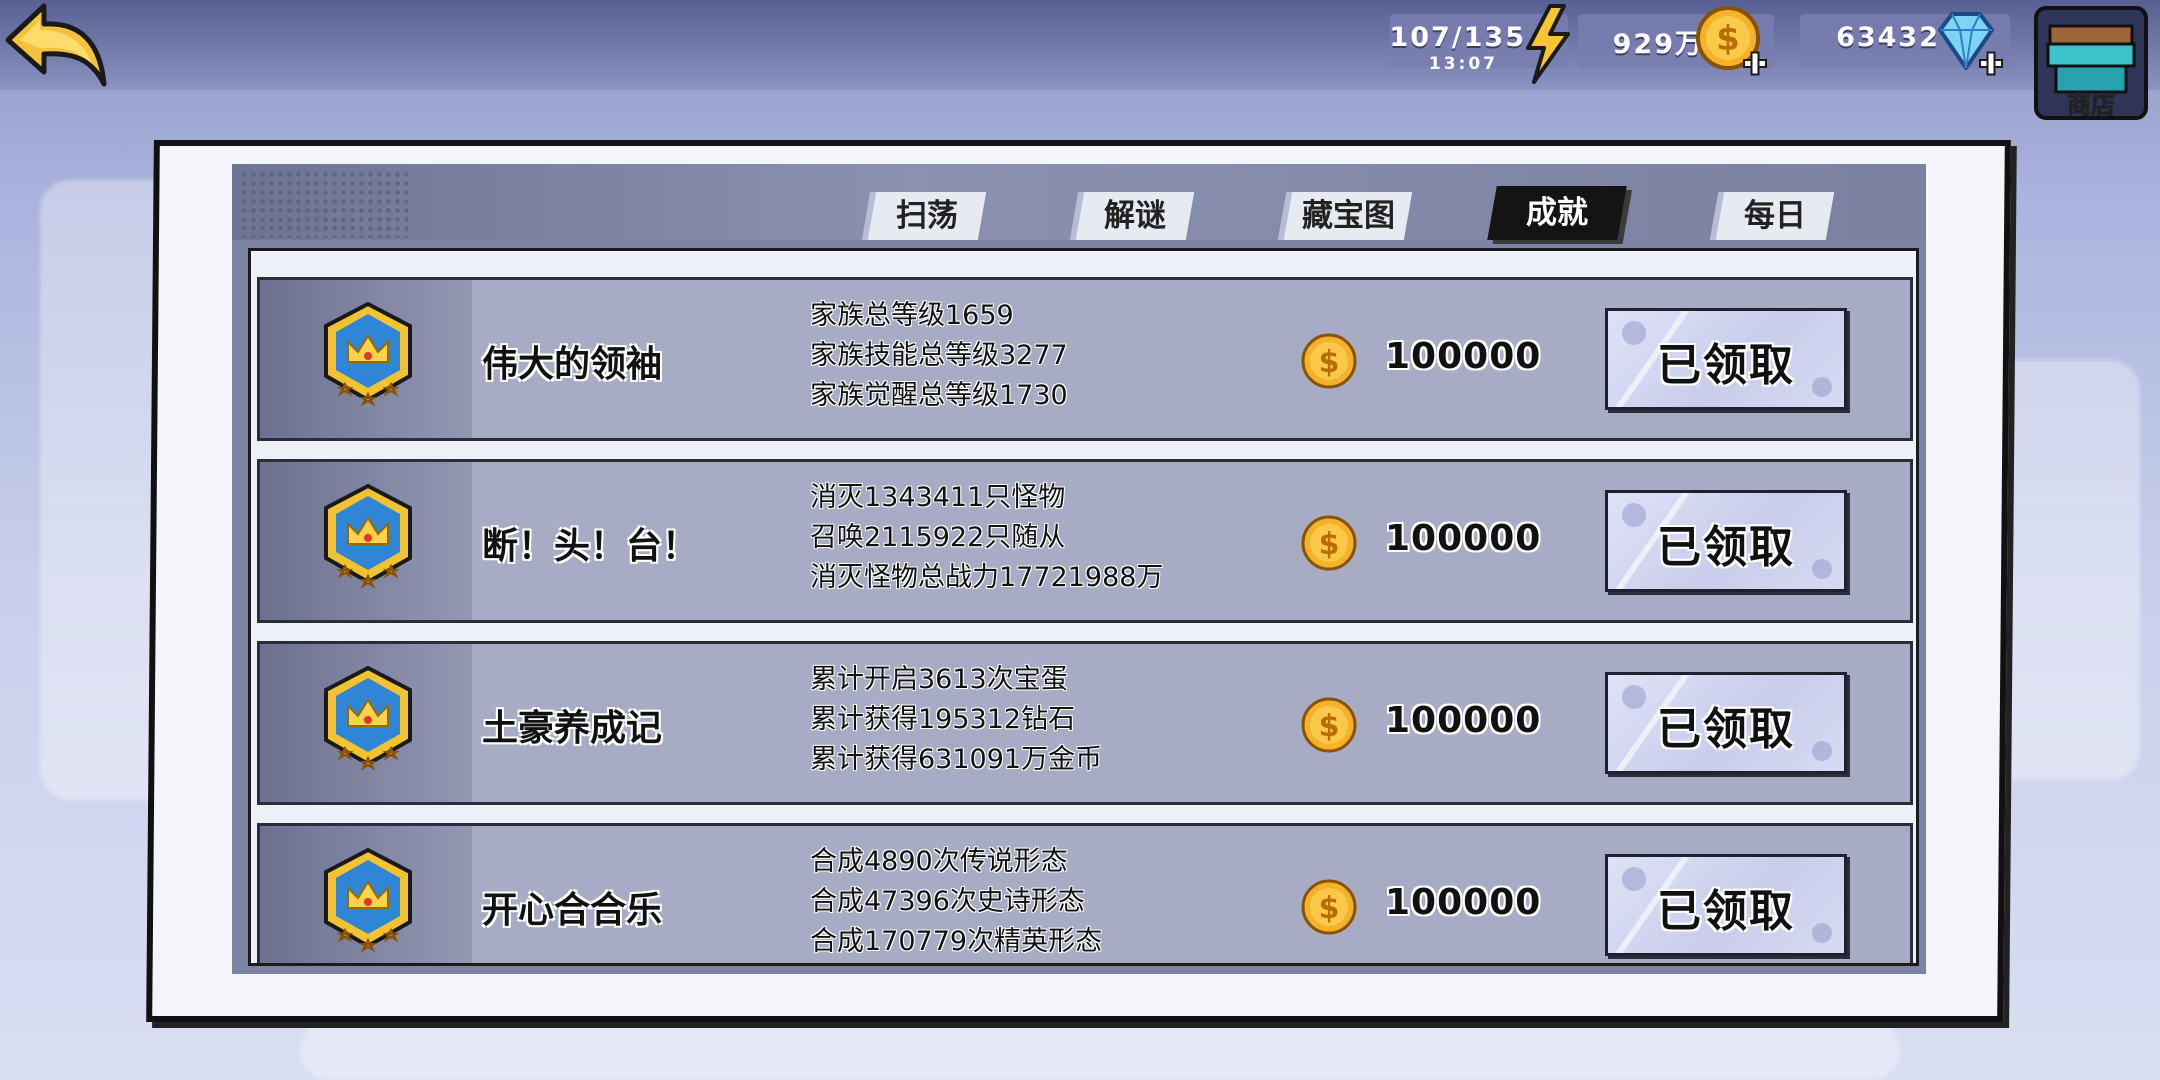  What do you see at coordinates (1968, 44) in the screenshot?
I see `diamond-plus-icon` at bounding box center [1968, 44].